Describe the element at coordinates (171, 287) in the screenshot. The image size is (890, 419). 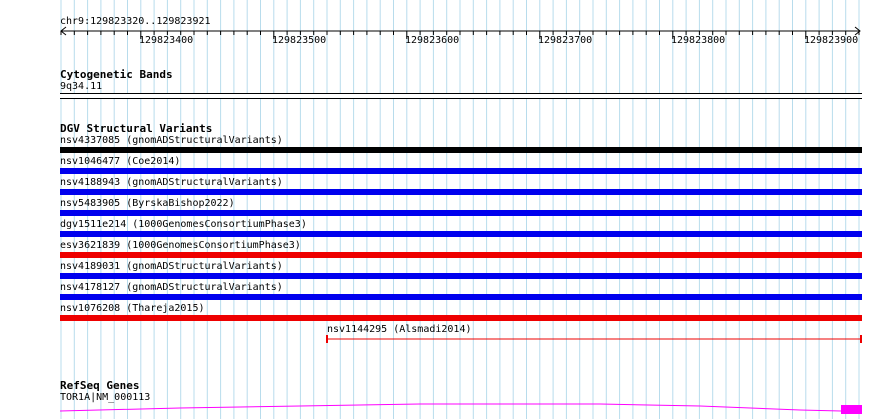
I see `variant-label: nsv4178127 (gnomADStructuralVariants)` at that location.